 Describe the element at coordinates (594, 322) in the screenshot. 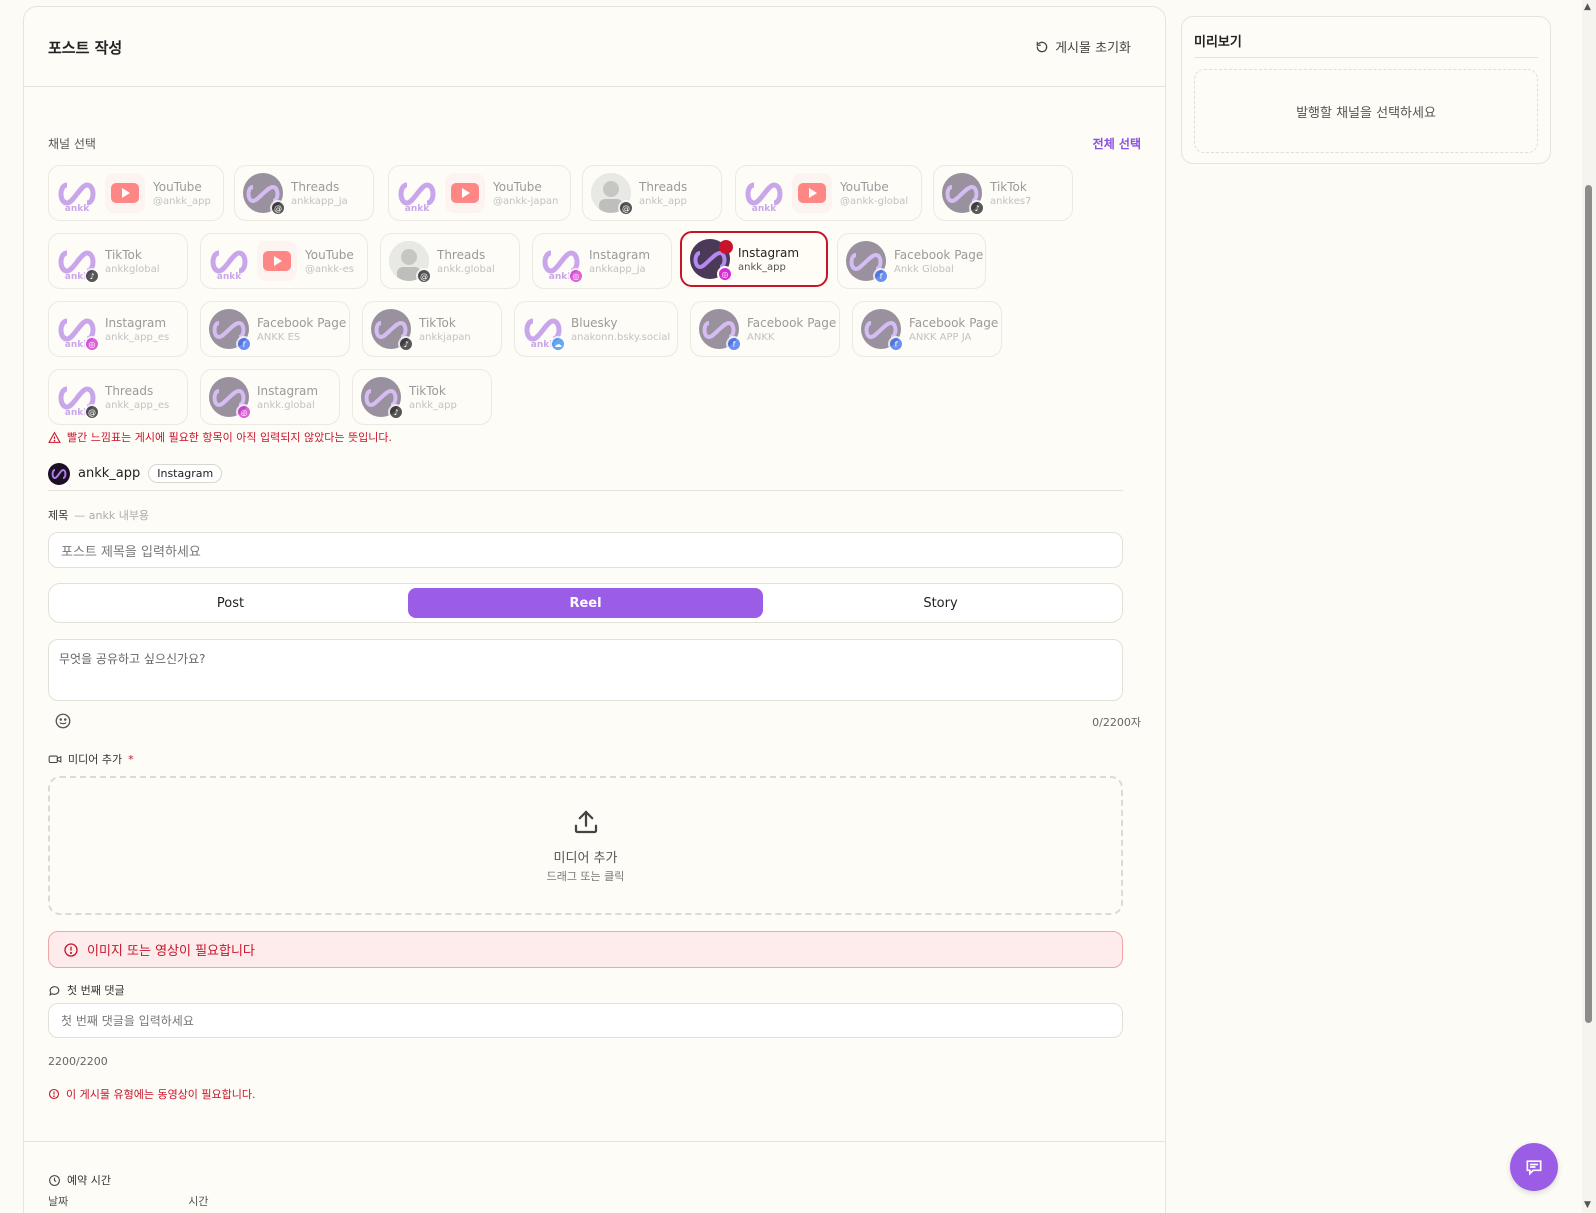

I see `channel-name: Bluesky` at that location.